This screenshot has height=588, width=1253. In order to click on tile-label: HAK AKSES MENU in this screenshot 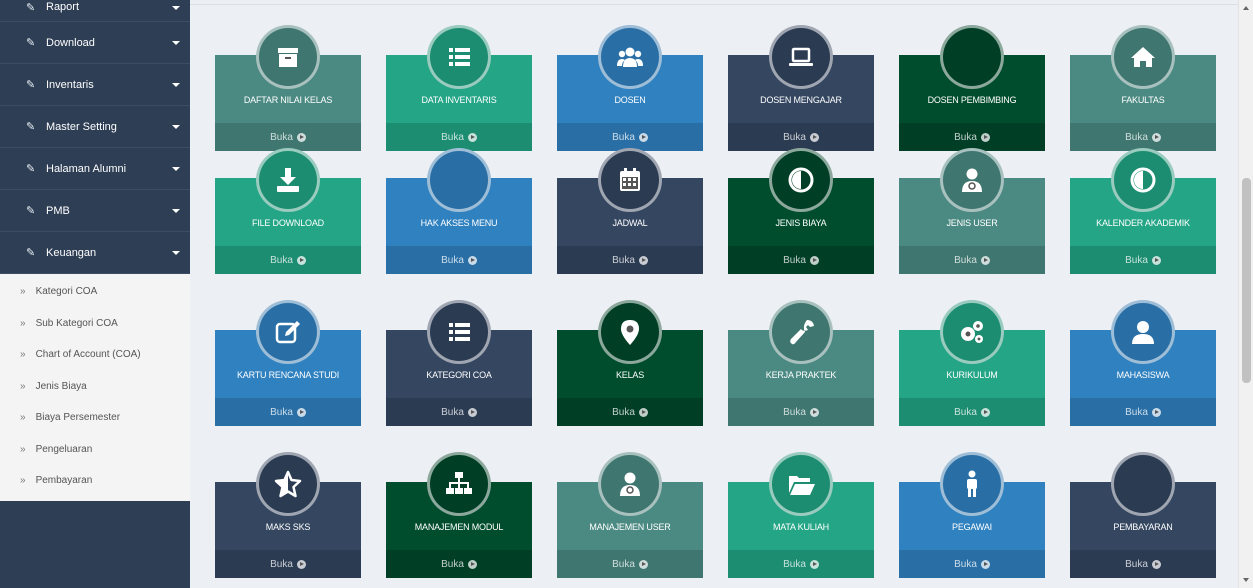, I will do `click(459, 223)`.